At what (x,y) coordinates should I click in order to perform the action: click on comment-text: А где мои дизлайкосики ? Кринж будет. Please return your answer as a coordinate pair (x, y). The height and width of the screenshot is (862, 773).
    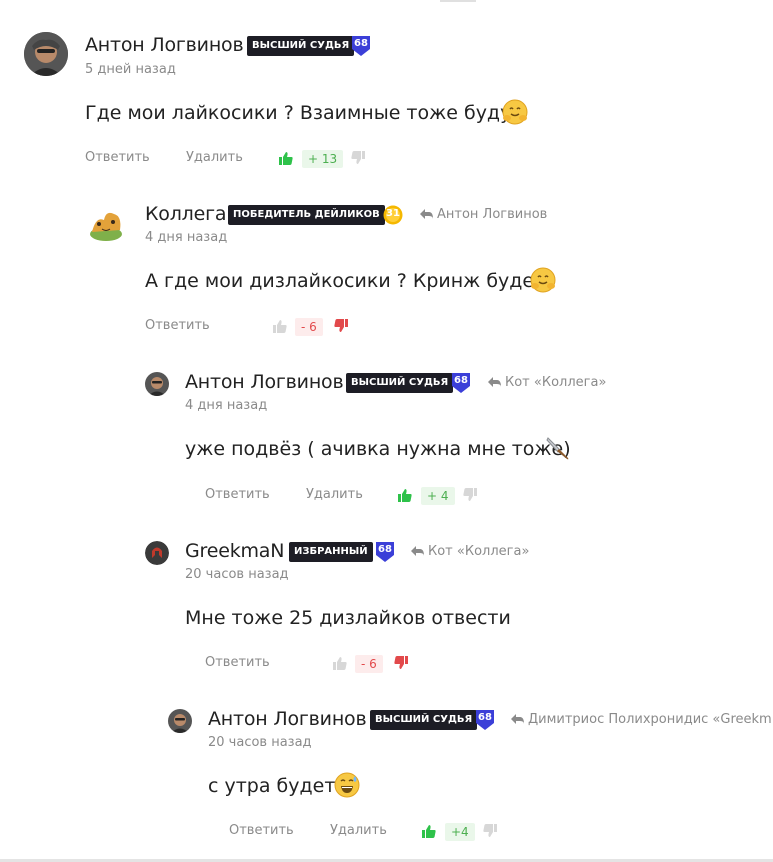
    Looking at the image, I should click on (345, 281).